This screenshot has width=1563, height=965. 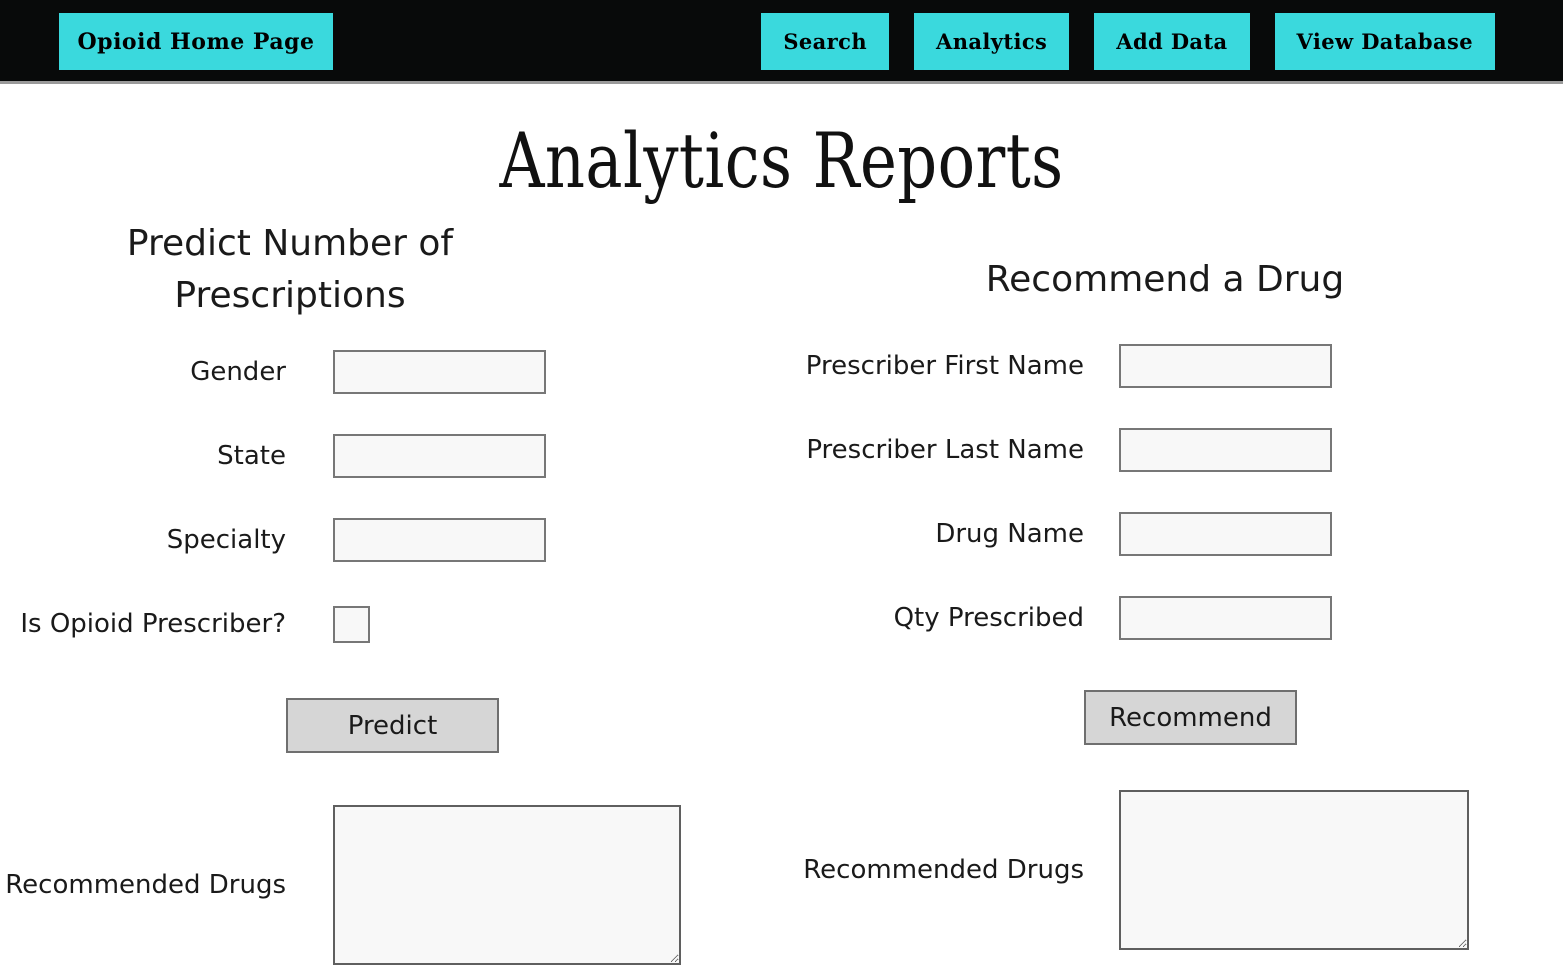 I want to click on recommend-input-qty-prescribed, so click(x=1225, y=618).